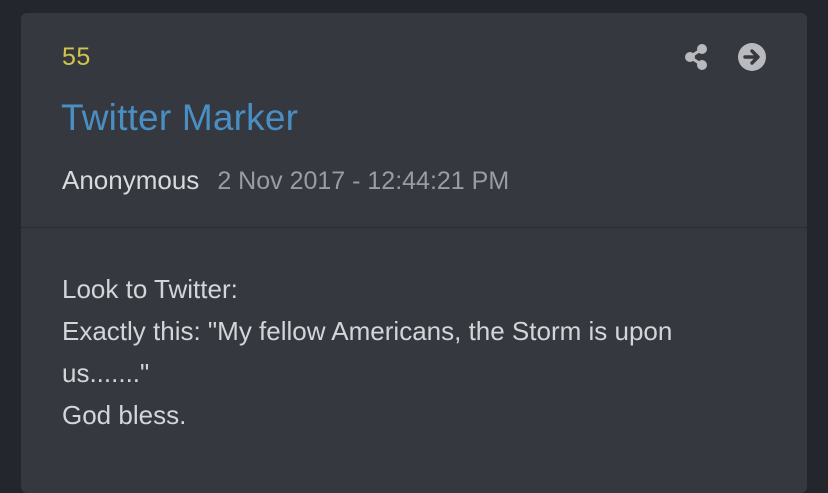 This screenshot has height=493, width=828. What do you see at coordinates (363, 181) in the screenshot?
I see `post-timestamp: 2 Nov 2017 - 12:44:21 PM` at bounding box center [363, 181].